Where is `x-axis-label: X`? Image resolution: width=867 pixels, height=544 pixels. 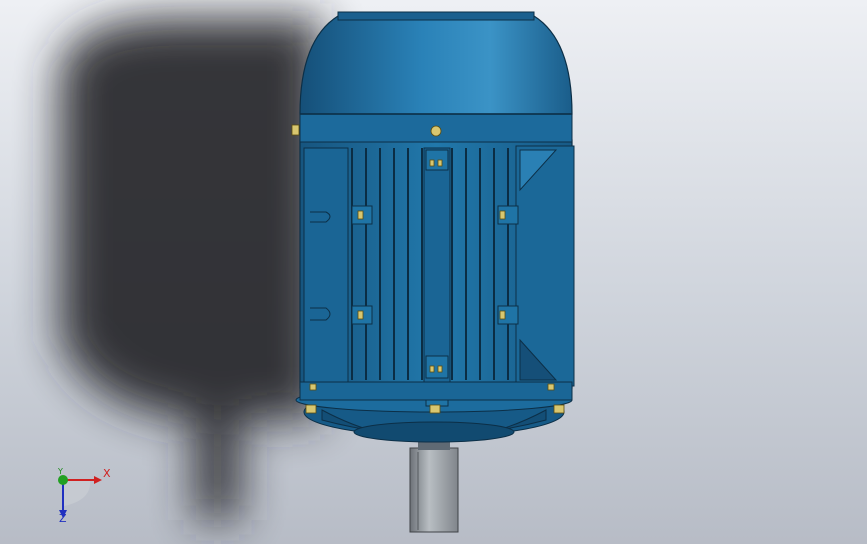 x-axis-label: X is located at coordinates (107, 473).